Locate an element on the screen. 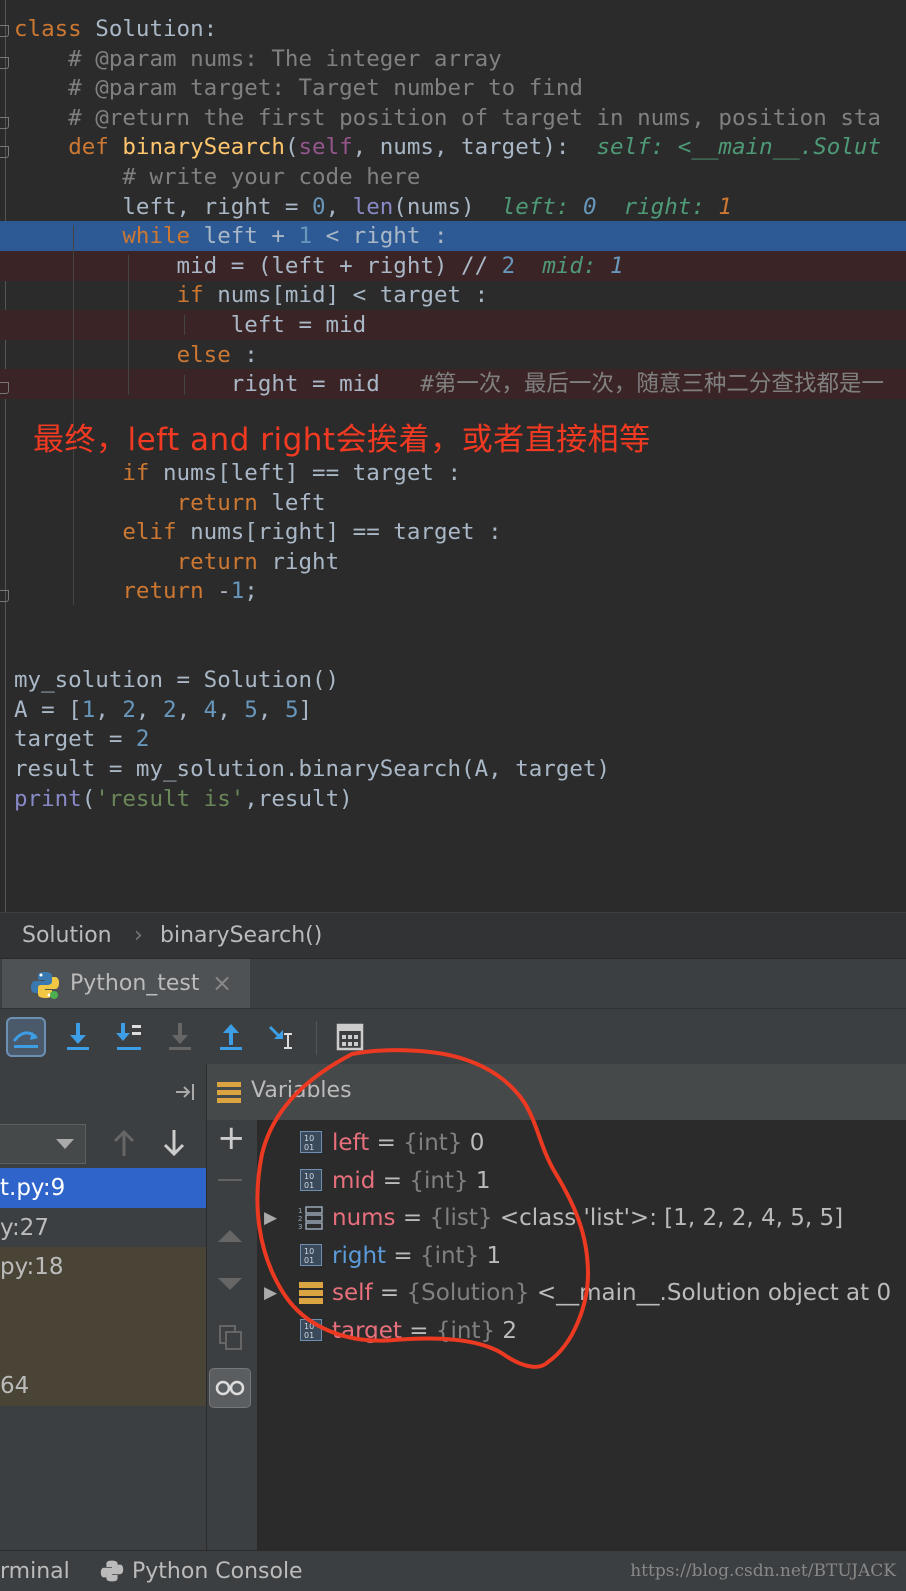 Image resolution: width=906 pixels, height=1591 pixels. code-line: class Solution: is located at coordinates (453, 29).